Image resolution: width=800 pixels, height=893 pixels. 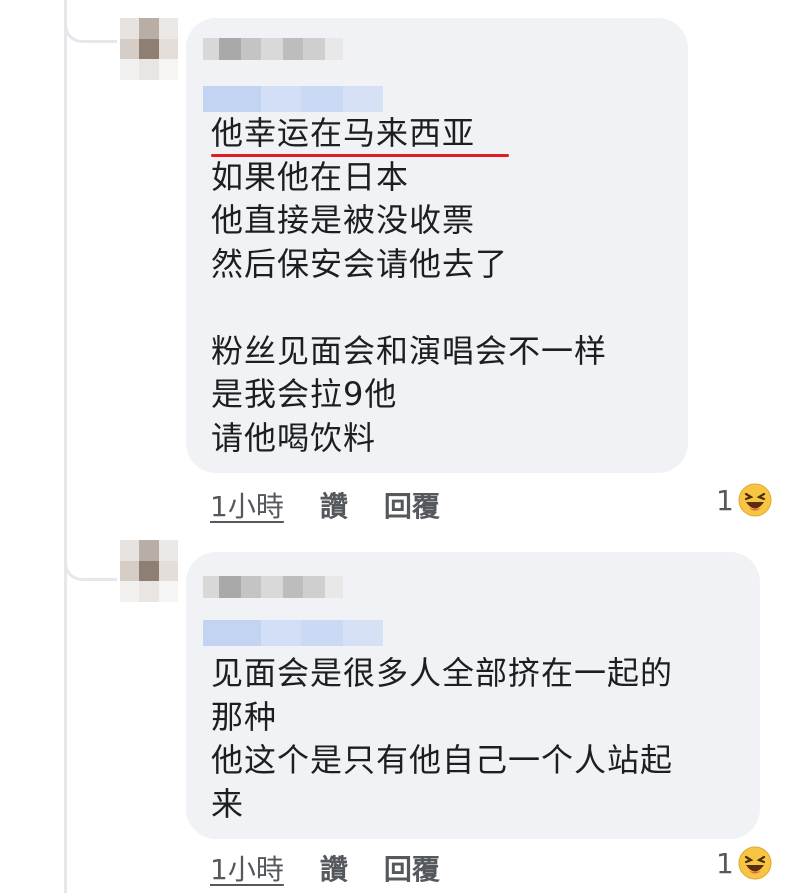 I want to click on comment-text: 见面会是很多人全部挤在一起的 那种 他这个是只有他自己一个人站起 来, so click(x=442, y=738).